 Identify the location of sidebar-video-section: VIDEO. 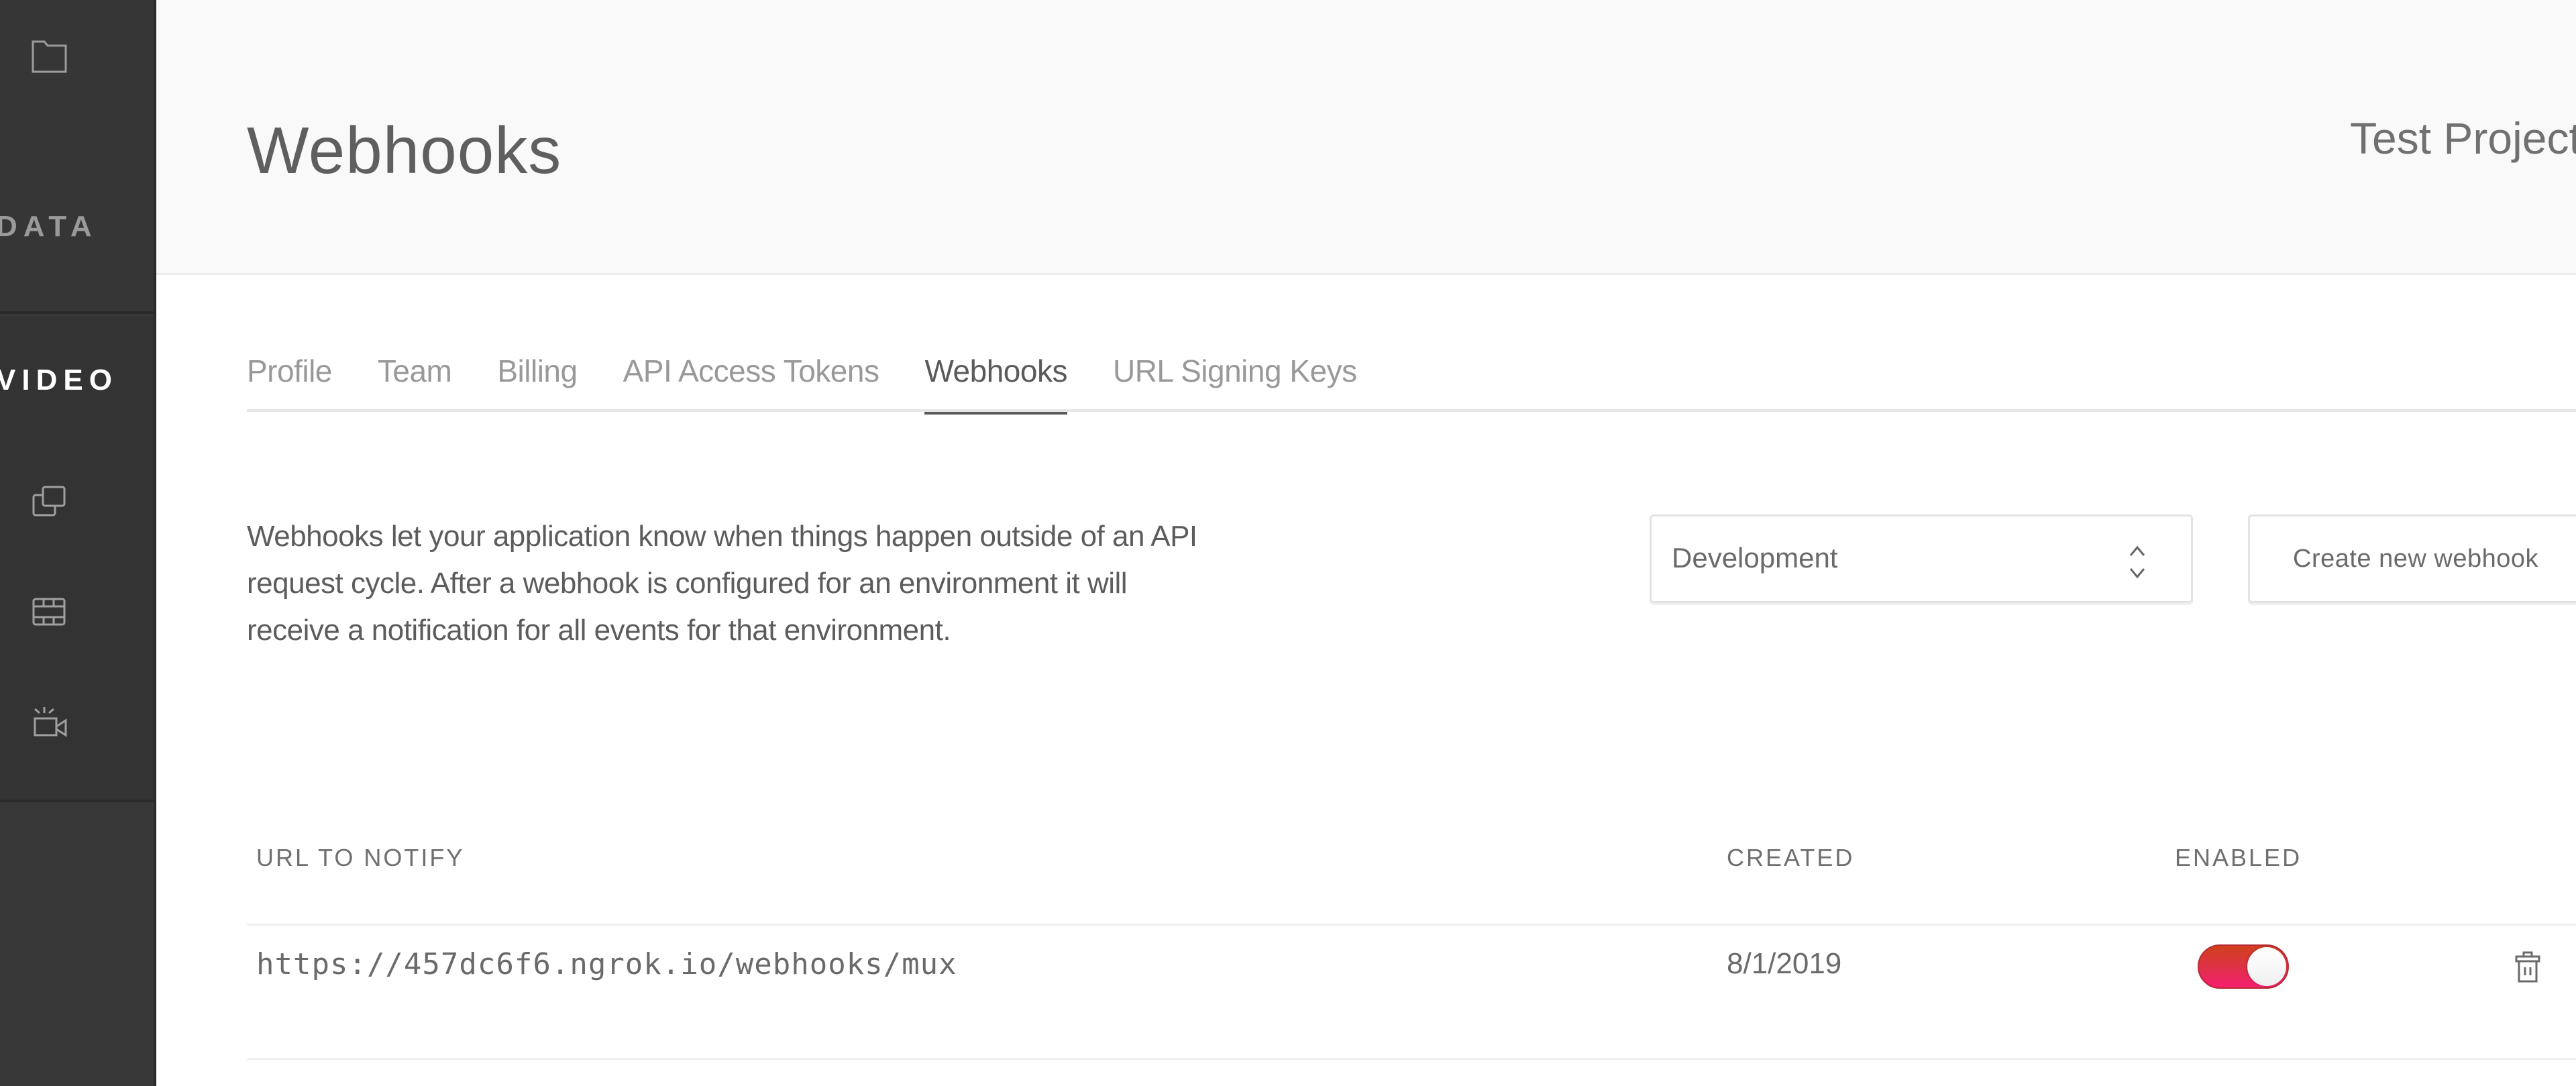
(77, 559).